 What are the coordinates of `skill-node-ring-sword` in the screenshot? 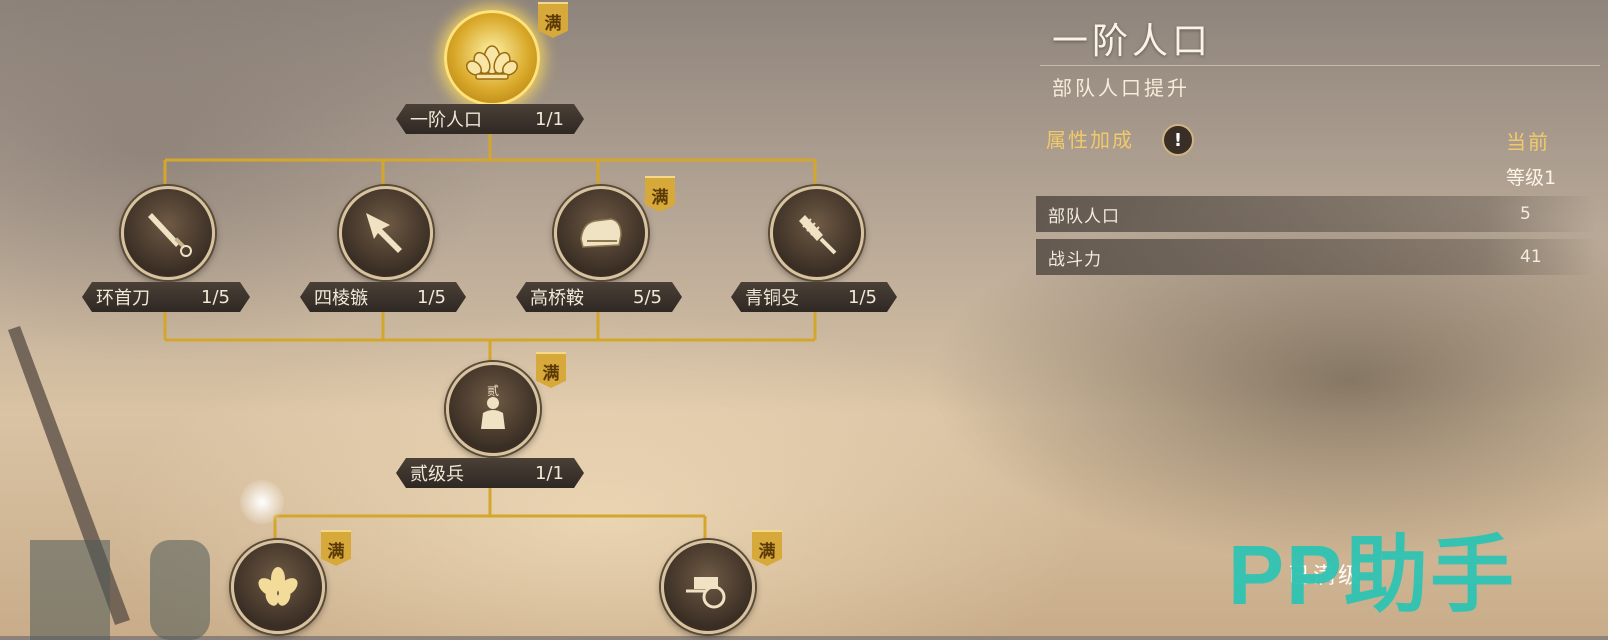 It's located at (168, 233).